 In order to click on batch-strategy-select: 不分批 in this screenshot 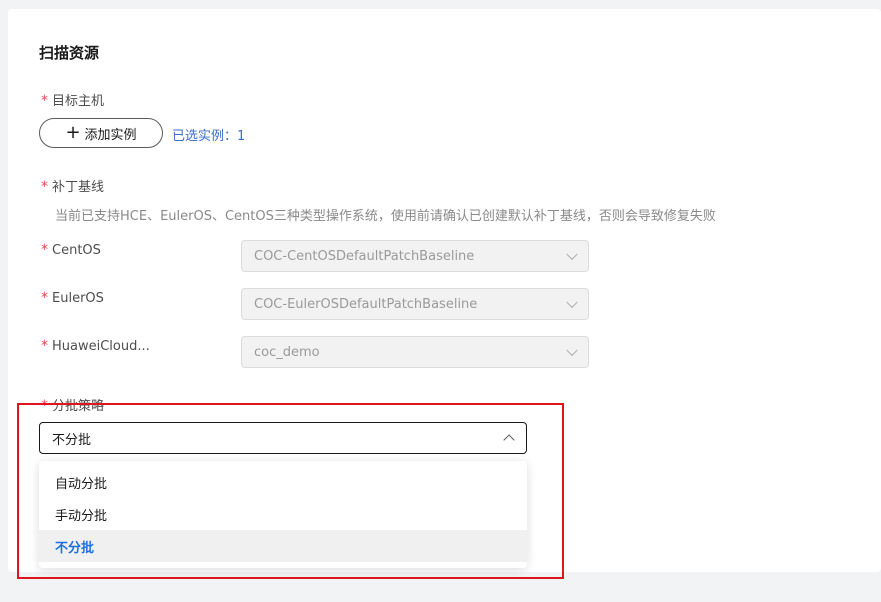, I will do `click(283, 438)`.